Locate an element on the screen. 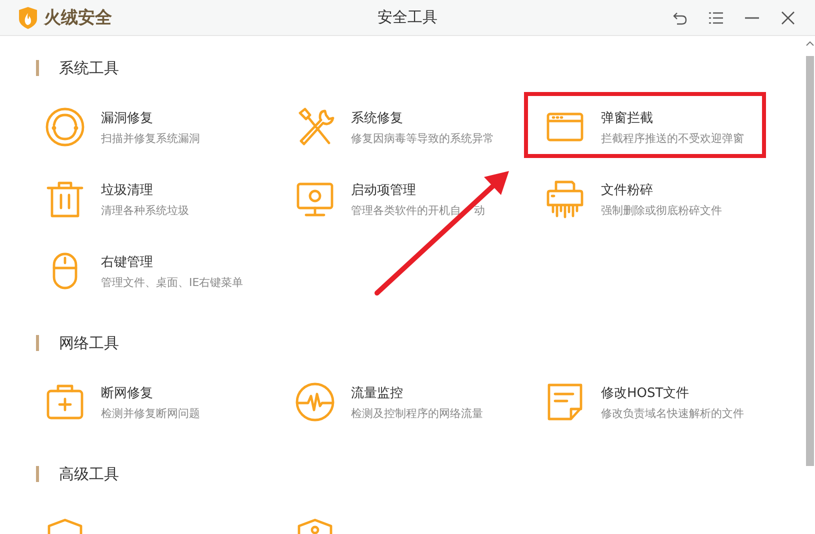 This screenshot has width=815, height=534. tool-description: 扫描并修复系统漏洞 is located at coordinates (150, 138).